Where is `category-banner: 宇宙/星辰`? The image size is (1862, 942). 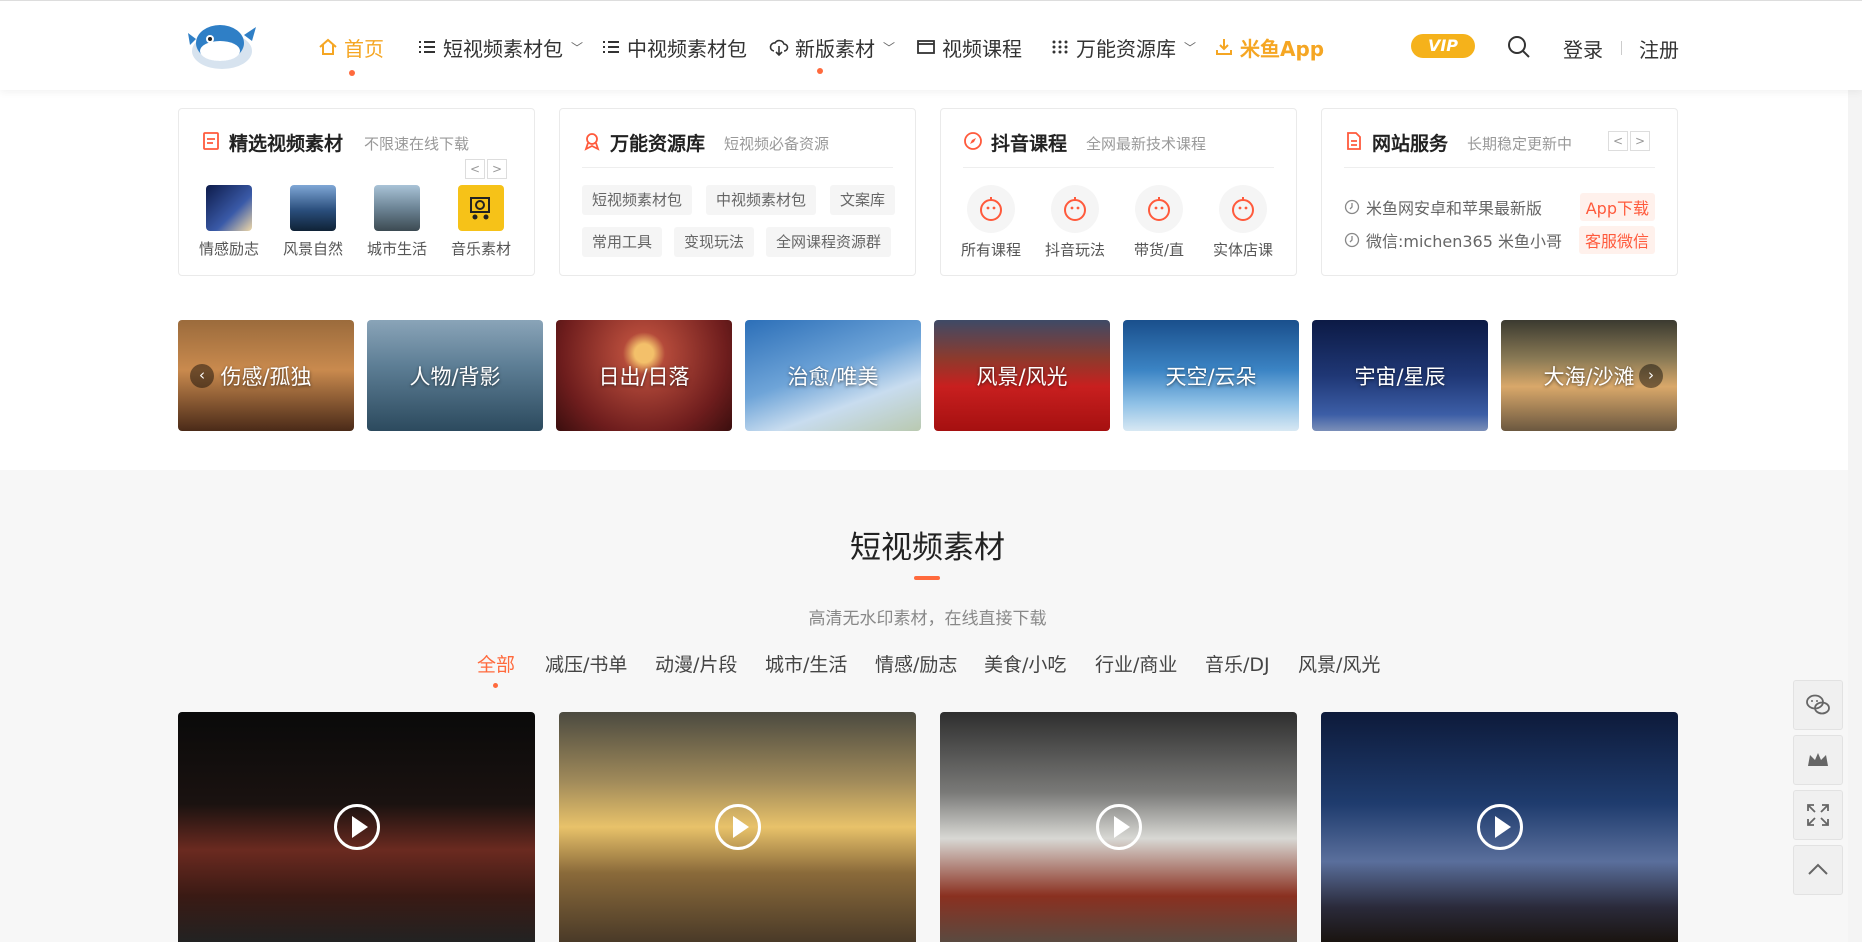 category-banner: 宇宙/星辰 is located at coordinates (1400, 375).